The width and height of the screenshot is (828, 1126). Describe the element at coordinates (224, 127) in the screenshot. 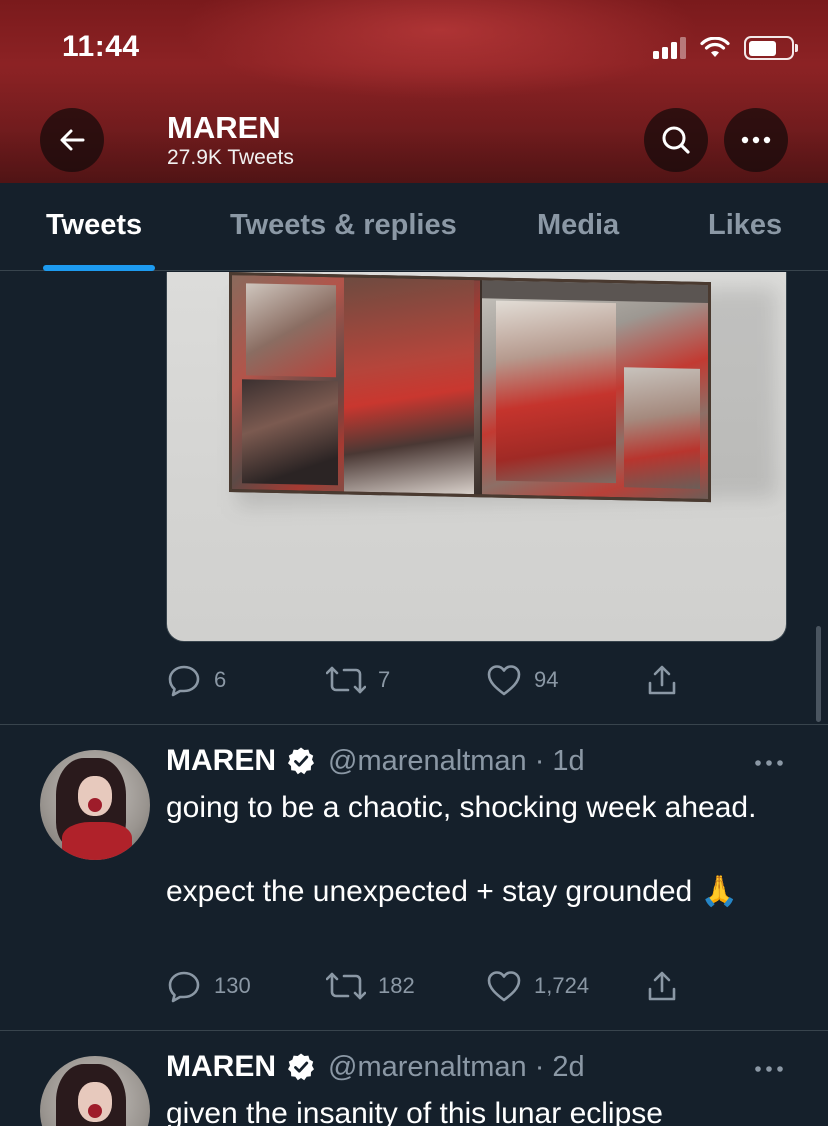

I see `profile-name: MAREN` at that location.